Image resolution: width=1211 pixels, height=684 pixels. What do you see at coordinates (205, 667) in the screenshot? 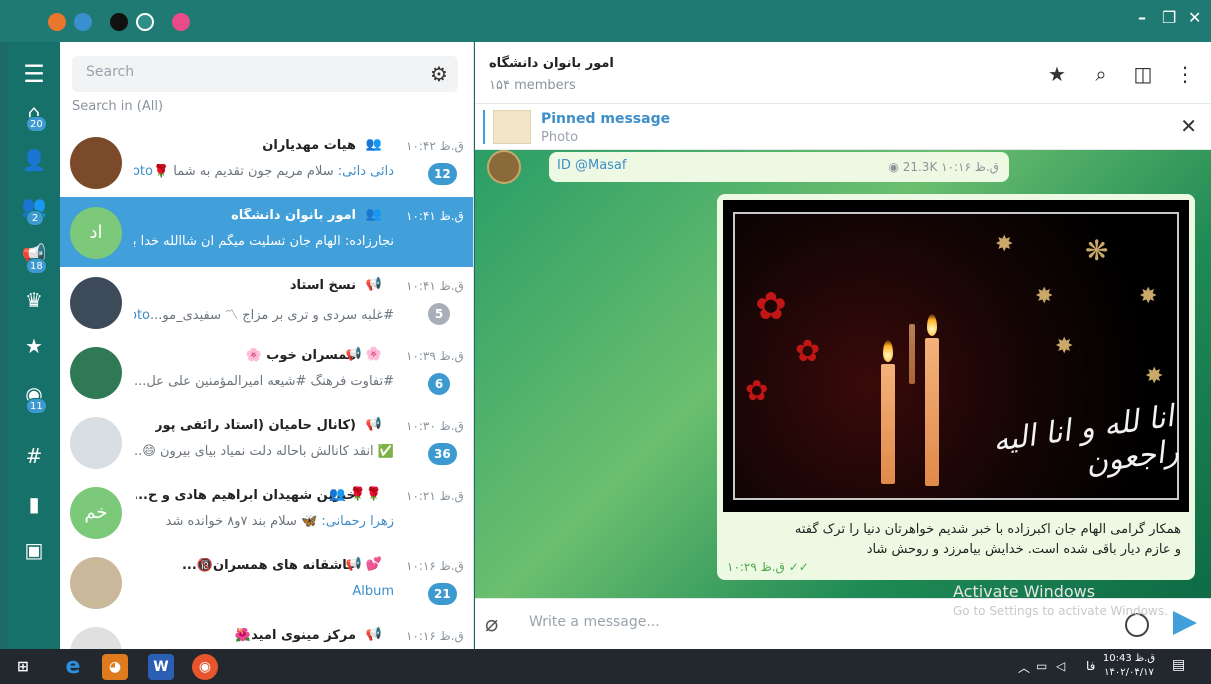
I see `firefox-icon: ◉` at bounding box center [205, 667].